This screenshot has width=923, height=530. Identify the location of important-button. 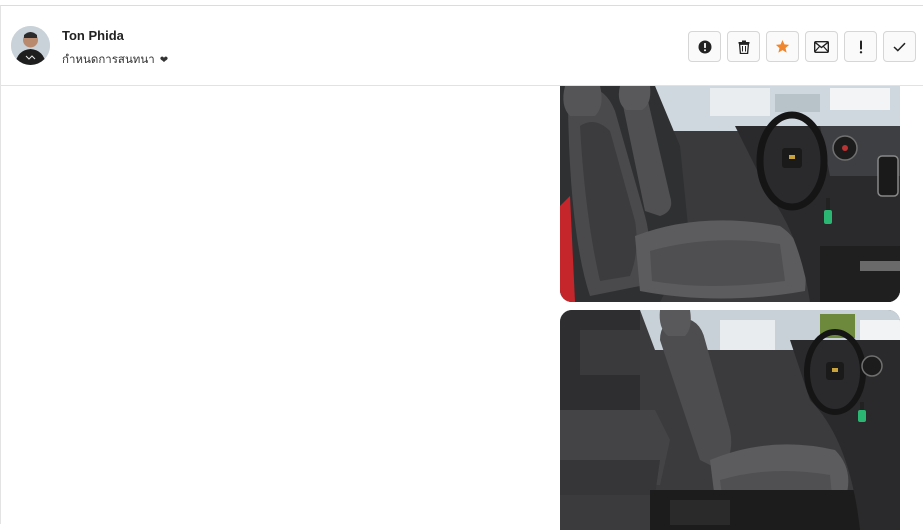
(860, 46).